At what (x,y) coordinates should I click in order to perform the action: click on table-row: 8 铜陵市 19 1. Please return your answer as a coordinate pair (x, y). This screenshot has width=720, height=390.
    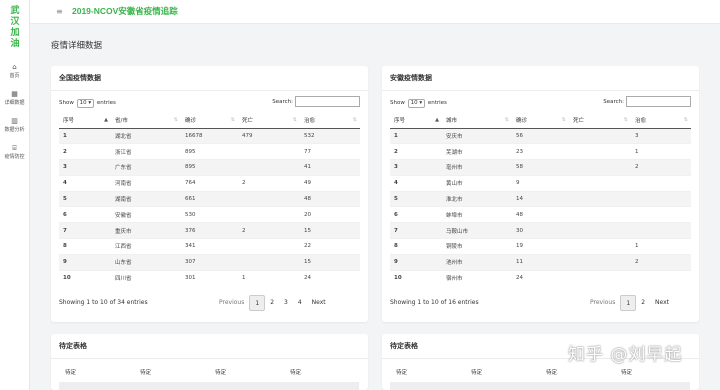
    Looking at the image, I should click on (540, 246).